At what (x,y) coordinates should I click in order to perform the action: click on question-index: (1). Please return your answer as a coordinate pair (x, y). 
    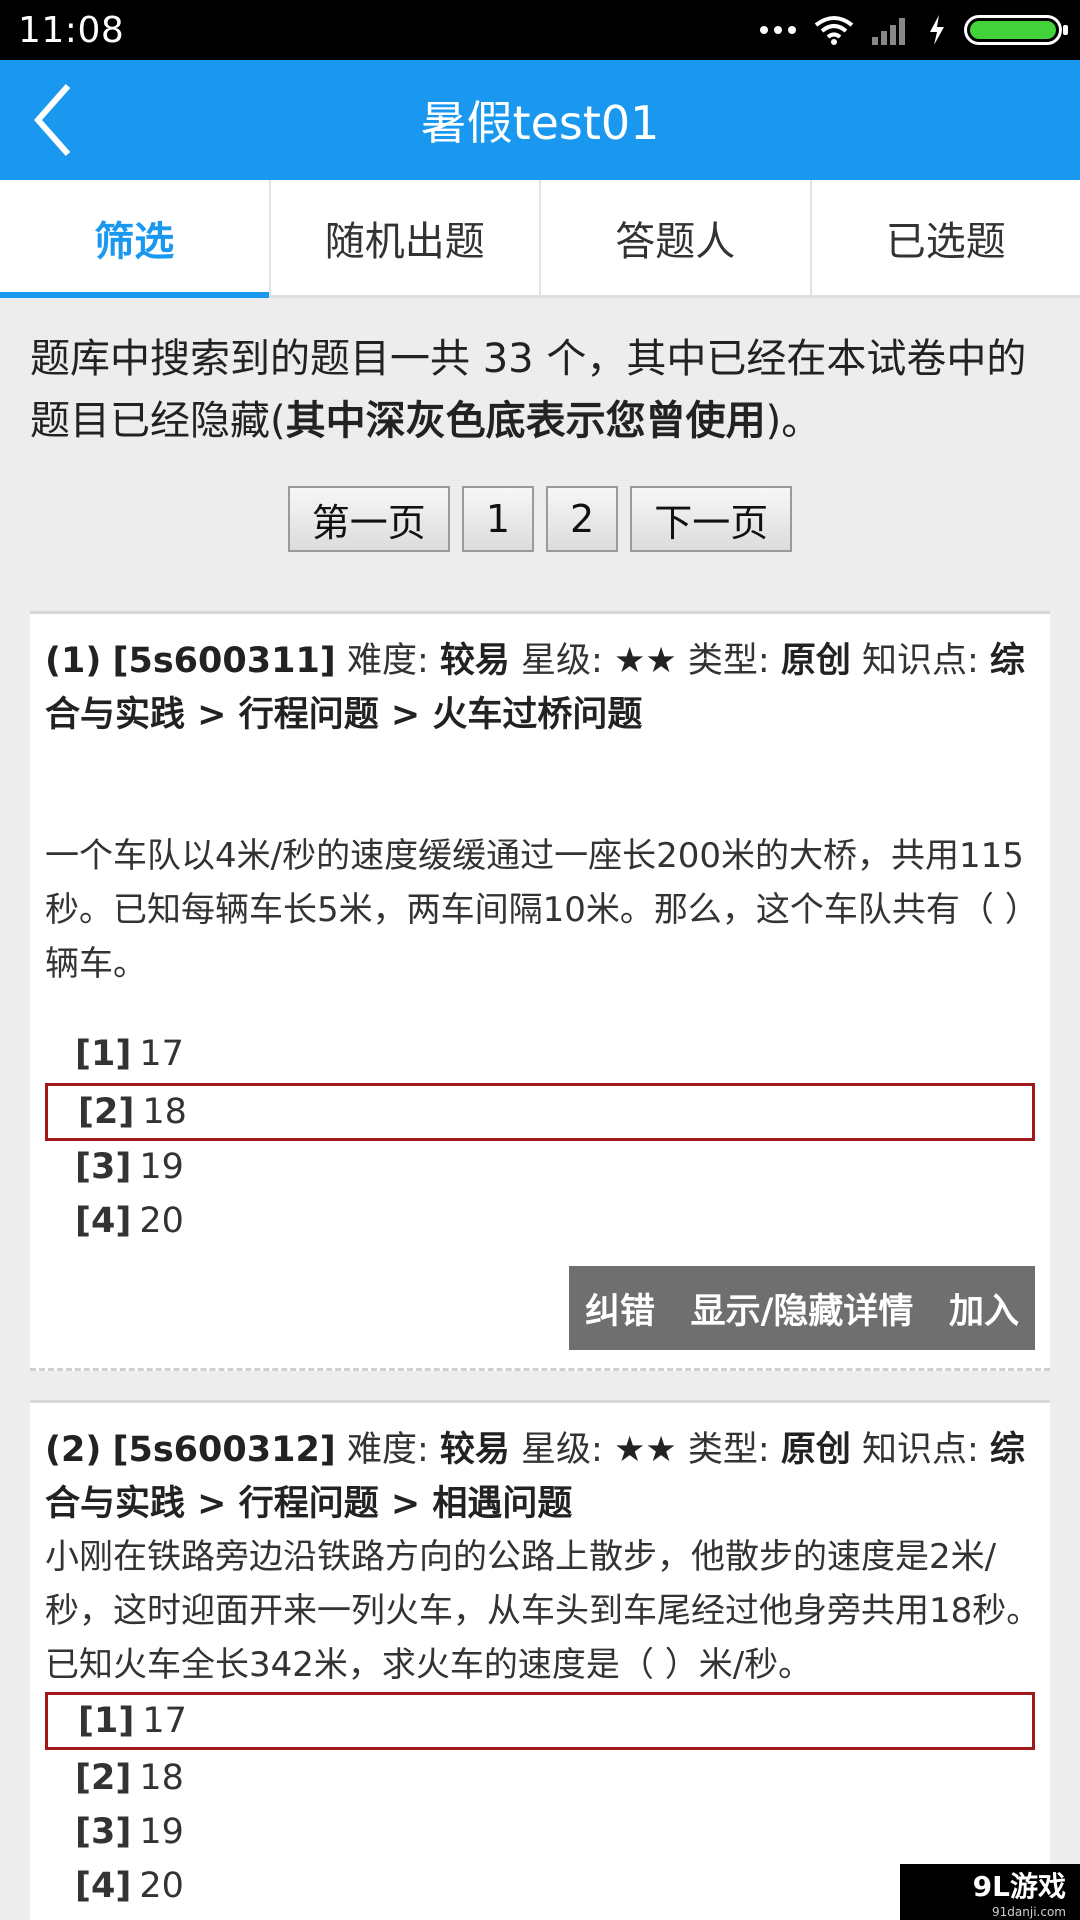
    Looking at the image, I should click on (73, 661).